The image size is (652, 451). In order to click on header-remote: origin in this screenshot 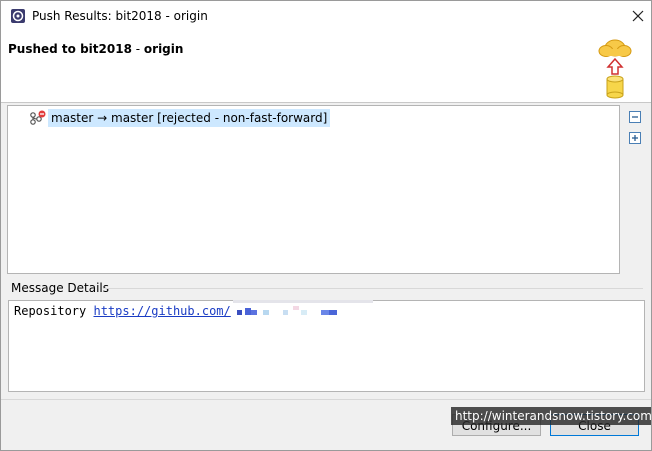, I will do `click(163, 49)`.